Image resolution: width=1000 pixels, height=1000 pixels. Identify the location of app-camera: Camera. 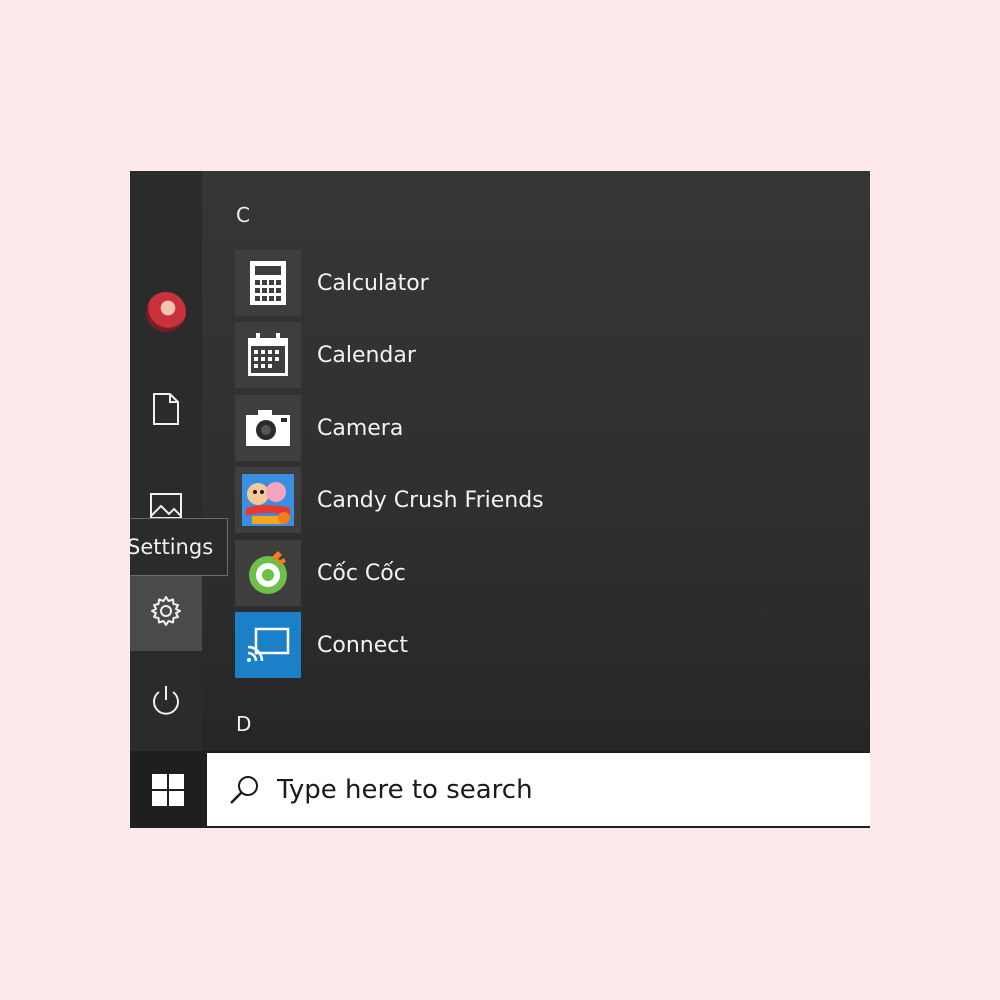
(505, 428).